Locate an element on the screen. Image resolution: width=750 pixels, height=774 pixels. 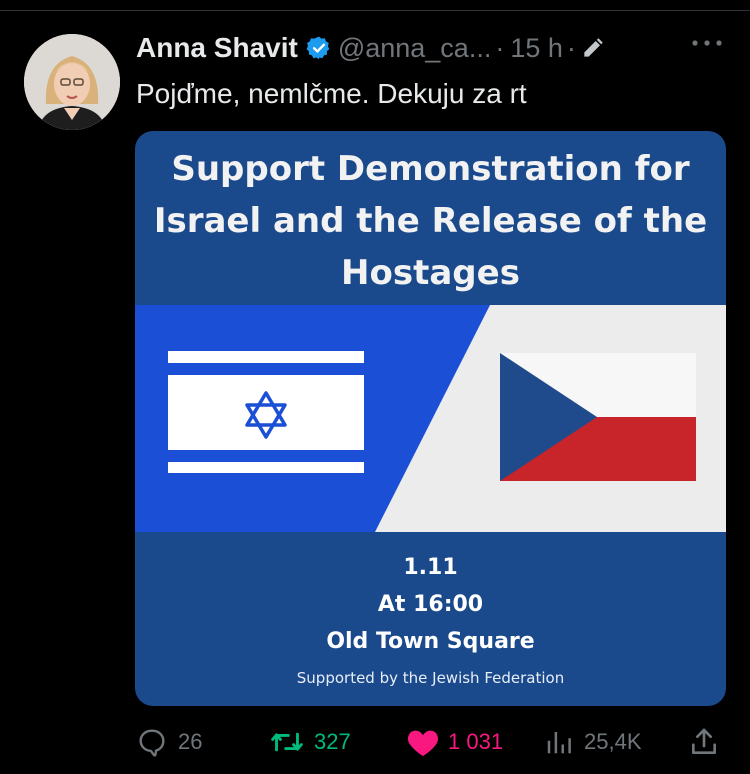
event-place: Old Town Square is located at coordinates (430, 641).